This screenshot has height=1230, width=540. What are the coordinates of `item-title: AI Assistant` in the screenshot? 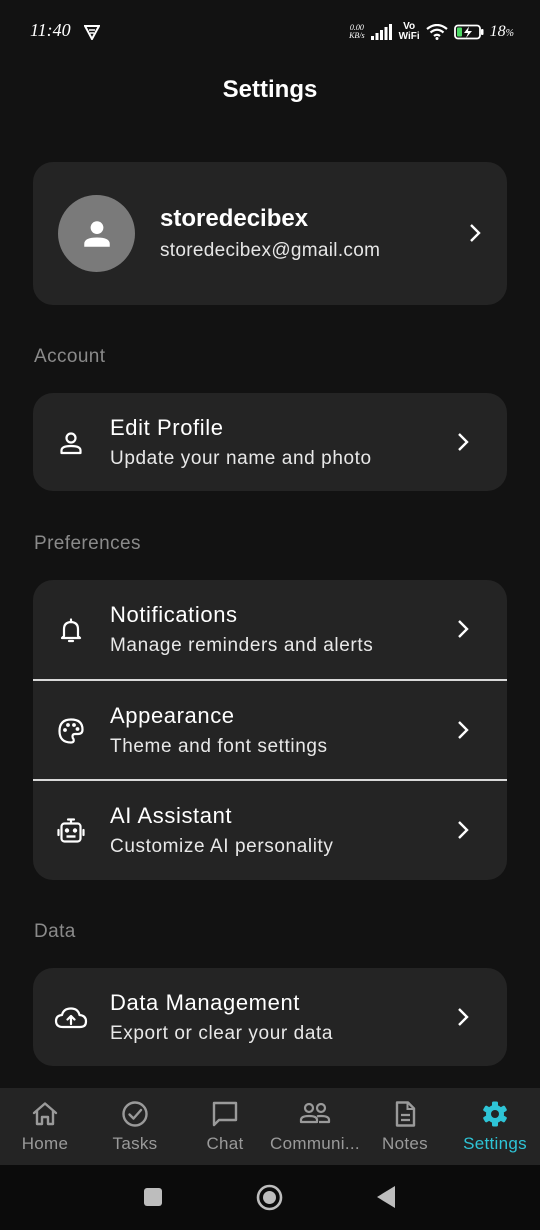 It's located at (171, 815).